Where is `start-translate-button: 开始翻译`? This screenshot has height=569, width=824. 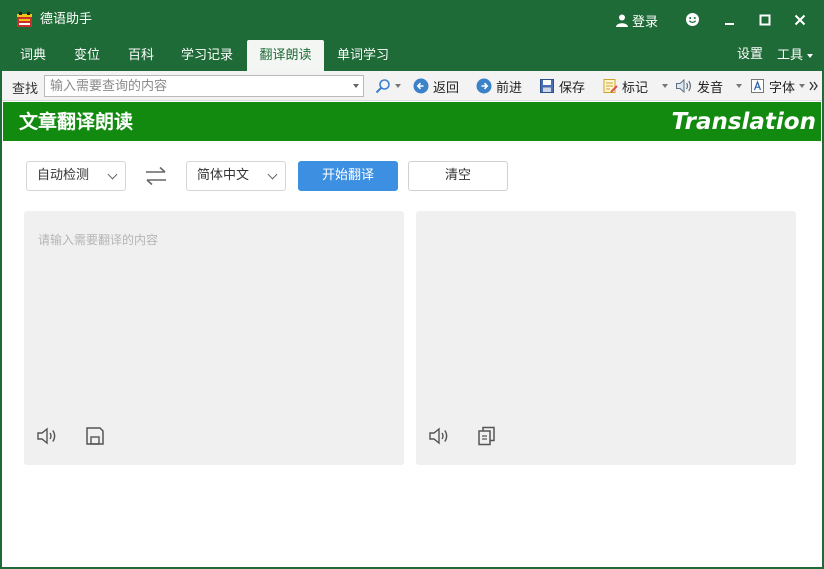 start-translate-button: 开始翻译 is located at coordinates (348, 176).